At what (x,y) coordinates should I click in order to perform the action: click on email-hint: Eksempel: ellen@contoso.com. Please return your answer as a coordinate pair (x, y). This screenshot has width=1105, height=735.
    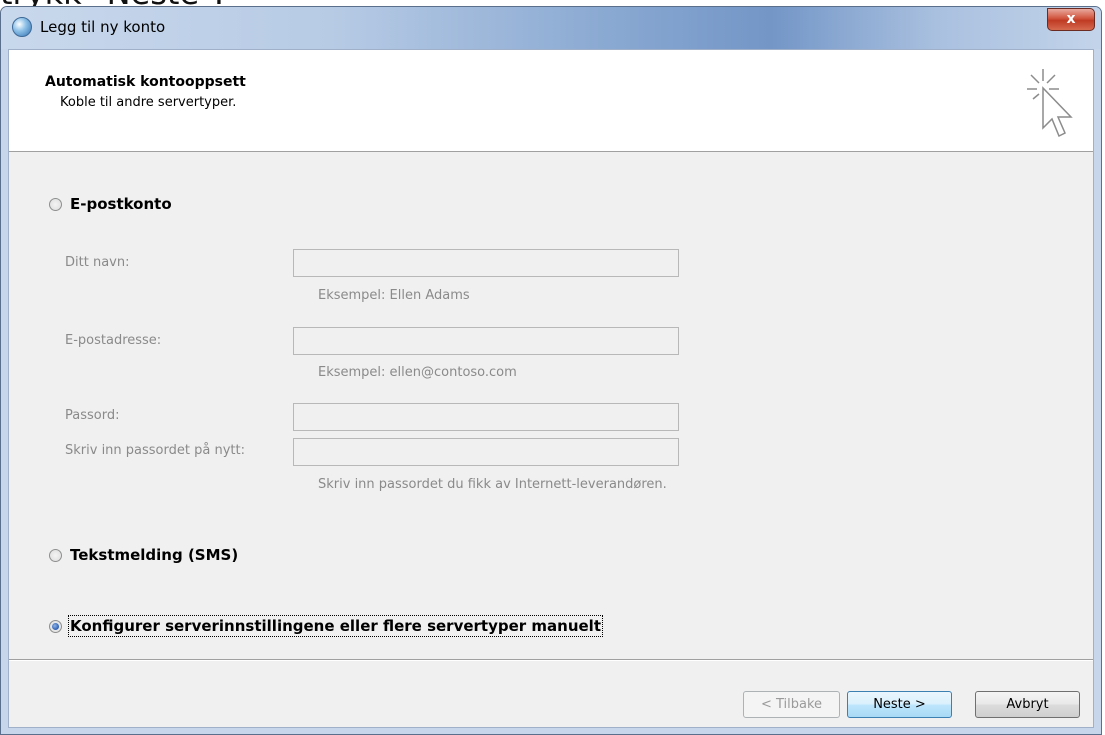
    Looking at the image, I should click on (417, 372).